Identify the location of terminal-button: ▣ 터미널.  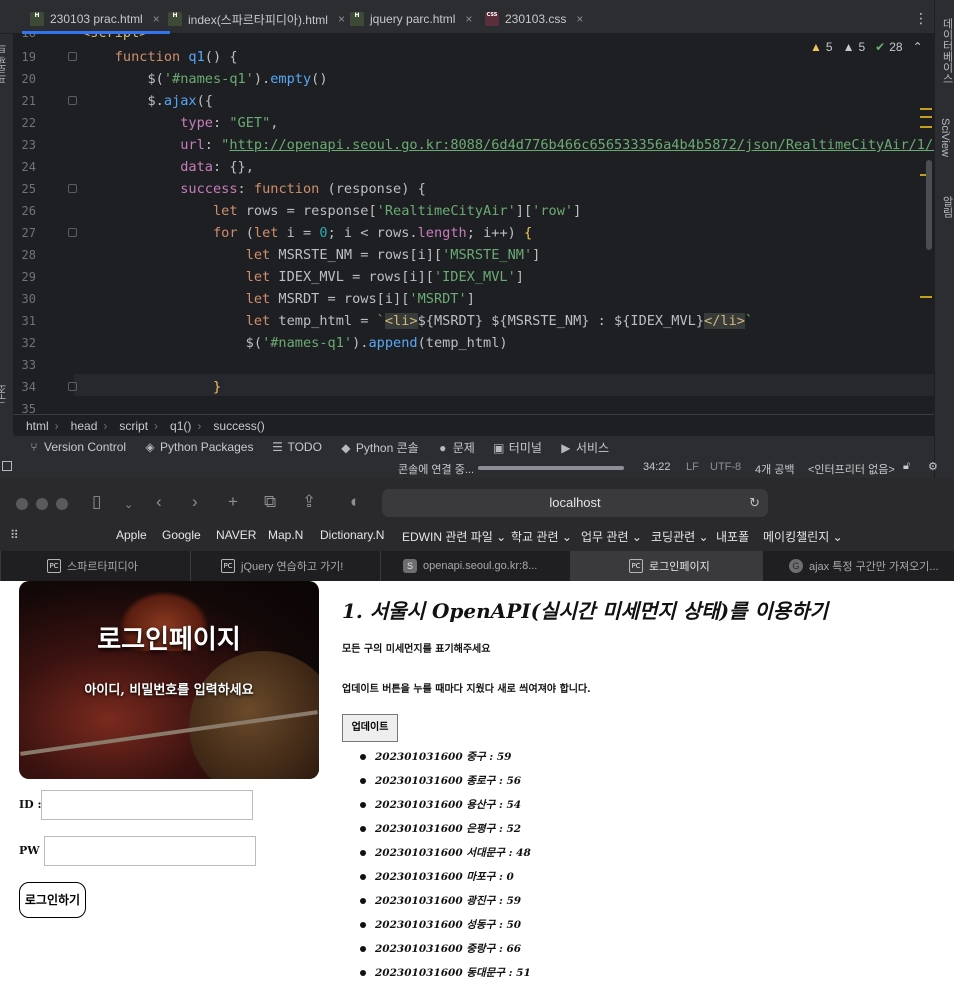
(517, 447).